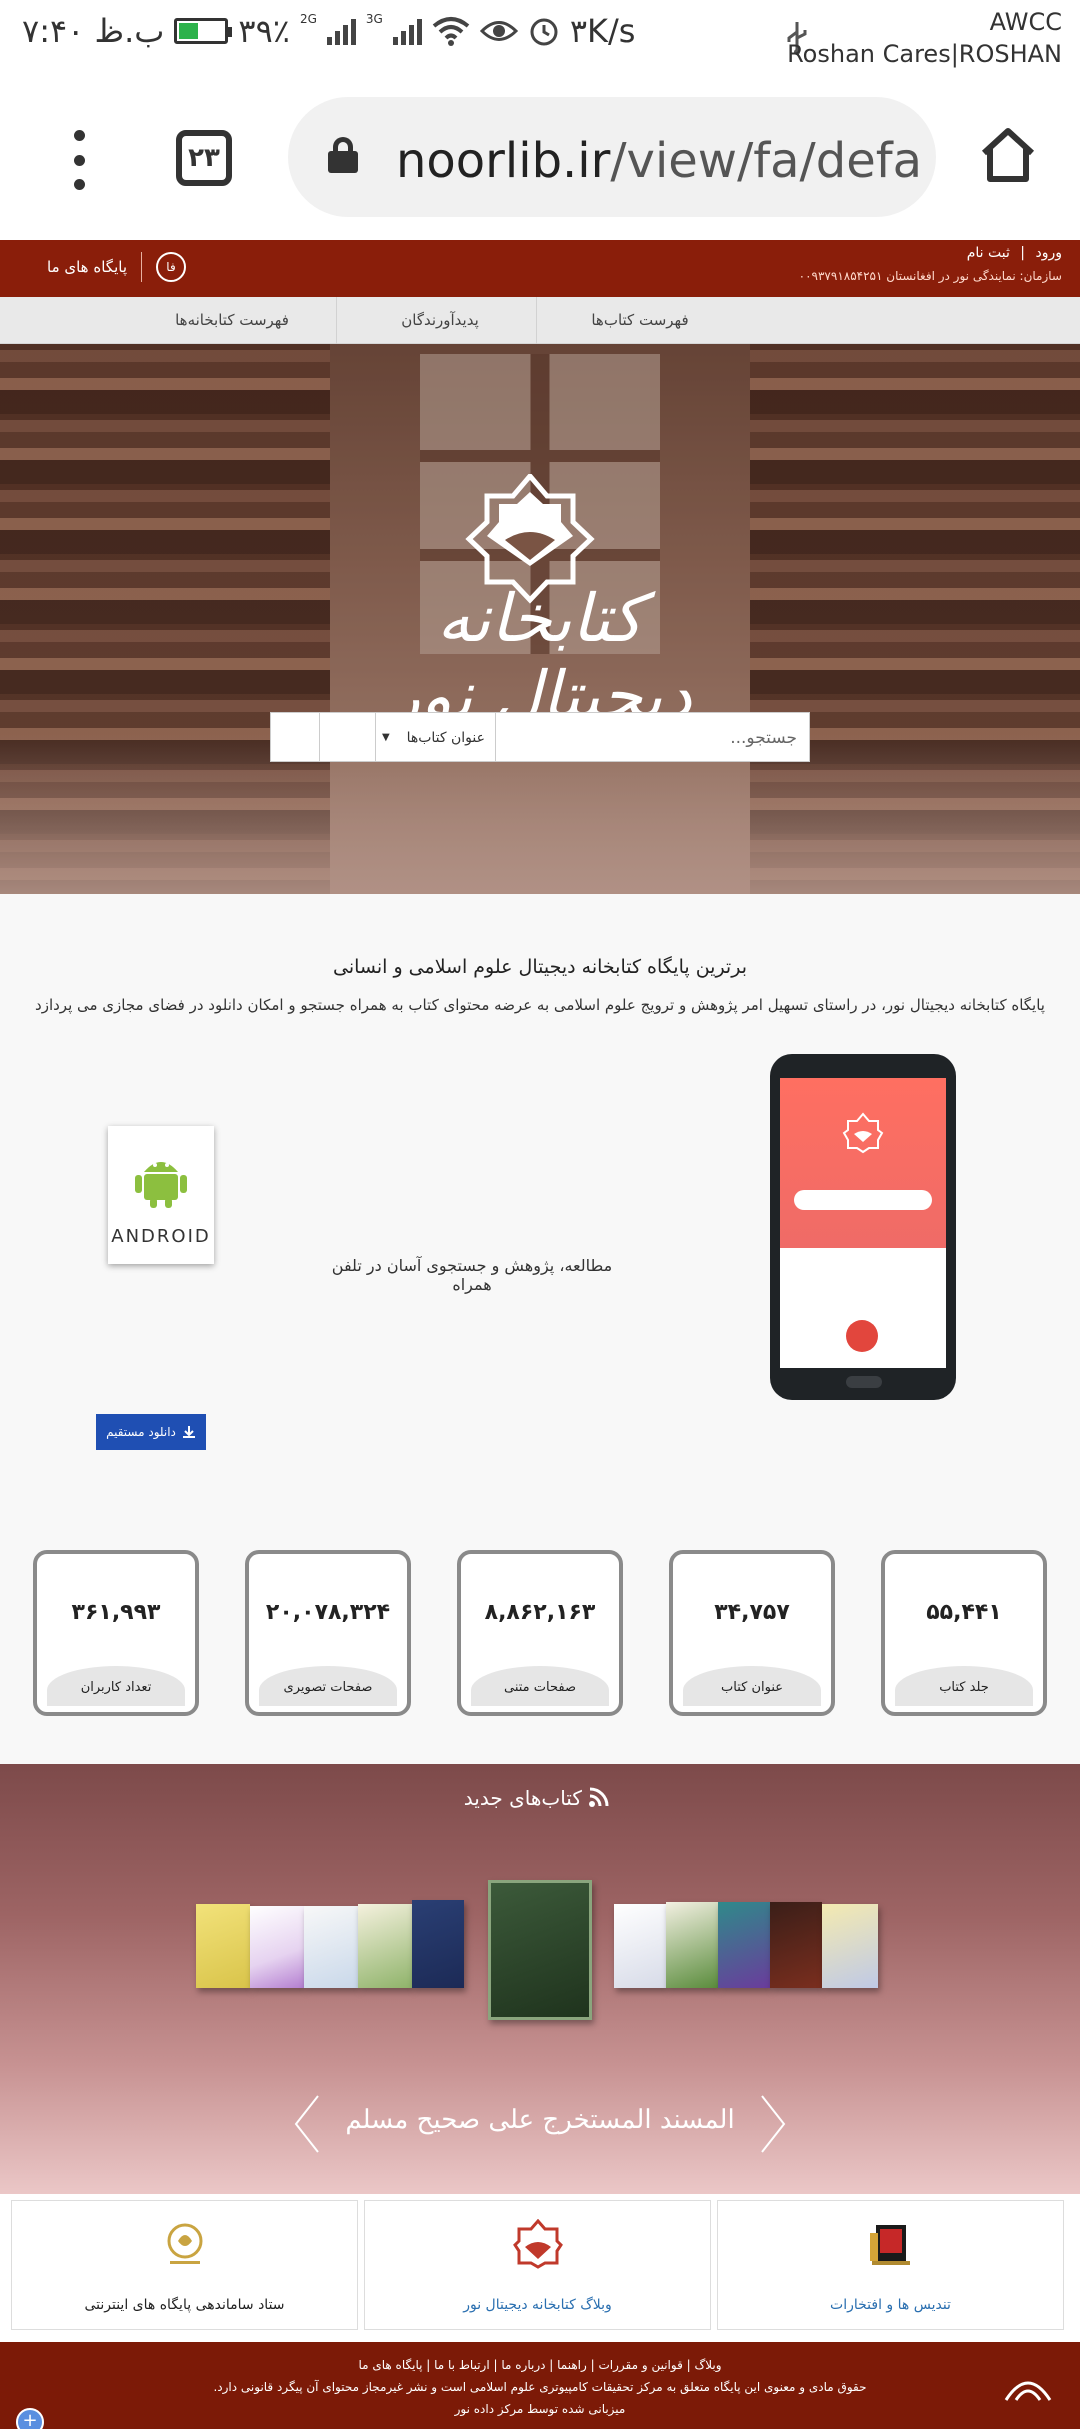  I want to click on footer-link-rules: قوانین و مقررات, so click(640, 2365).